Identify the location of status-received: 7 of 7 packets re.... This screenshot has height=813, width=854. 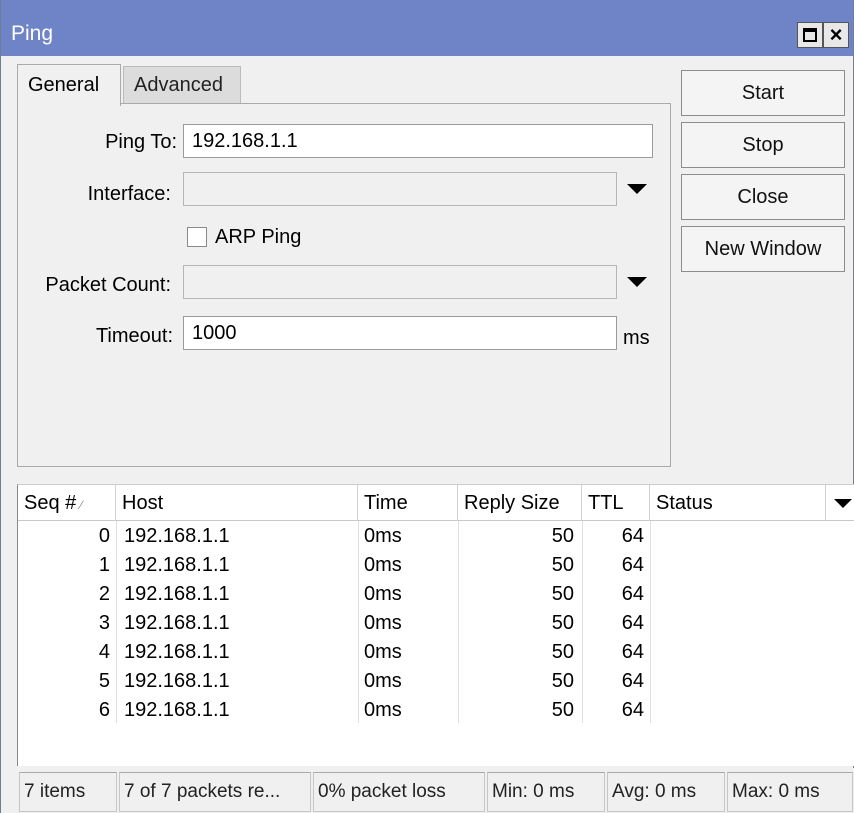
(215, 792).